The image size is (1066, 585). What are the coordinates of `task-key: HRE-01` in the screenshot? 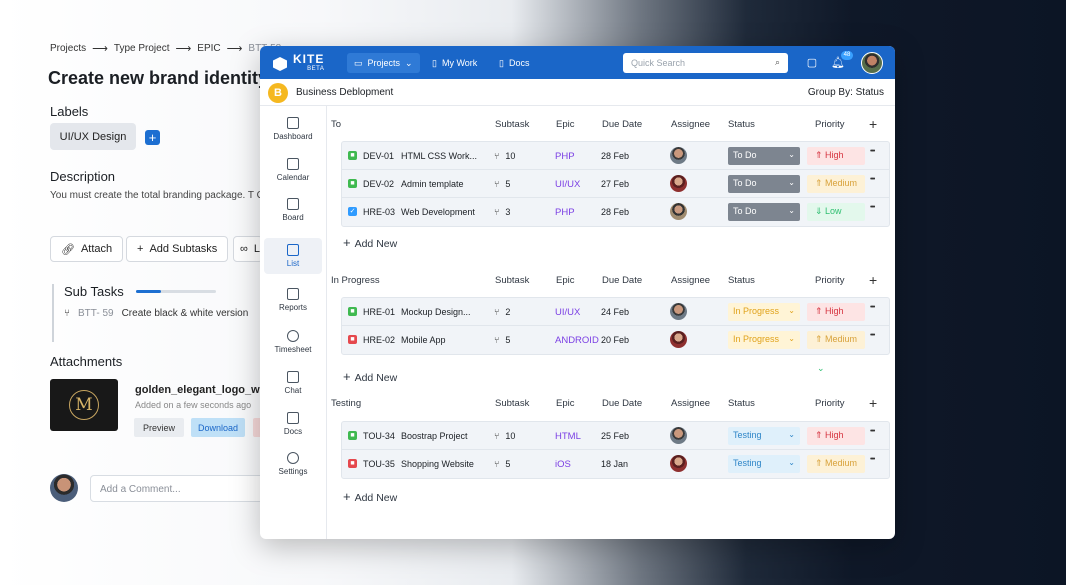 It's located at (379, 312).